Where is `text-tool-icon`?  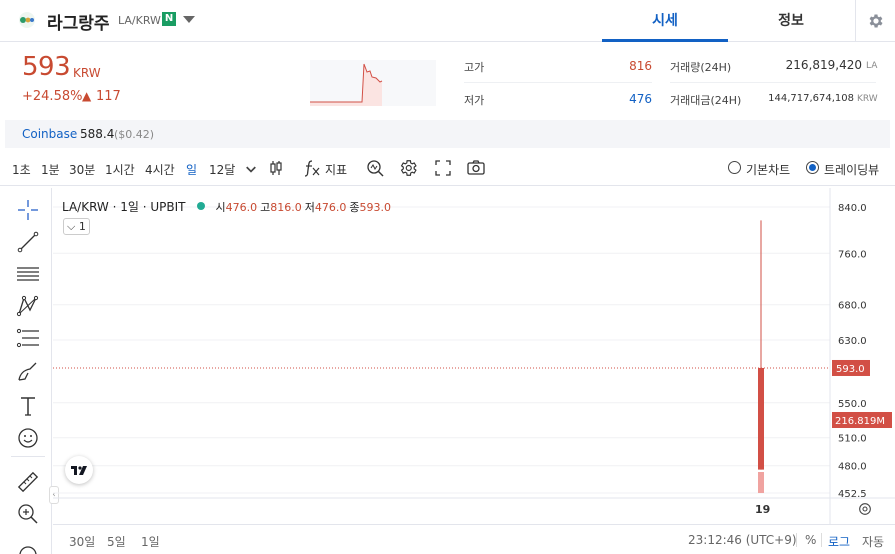 text-tool-icon is located at coordinates (28, 406).